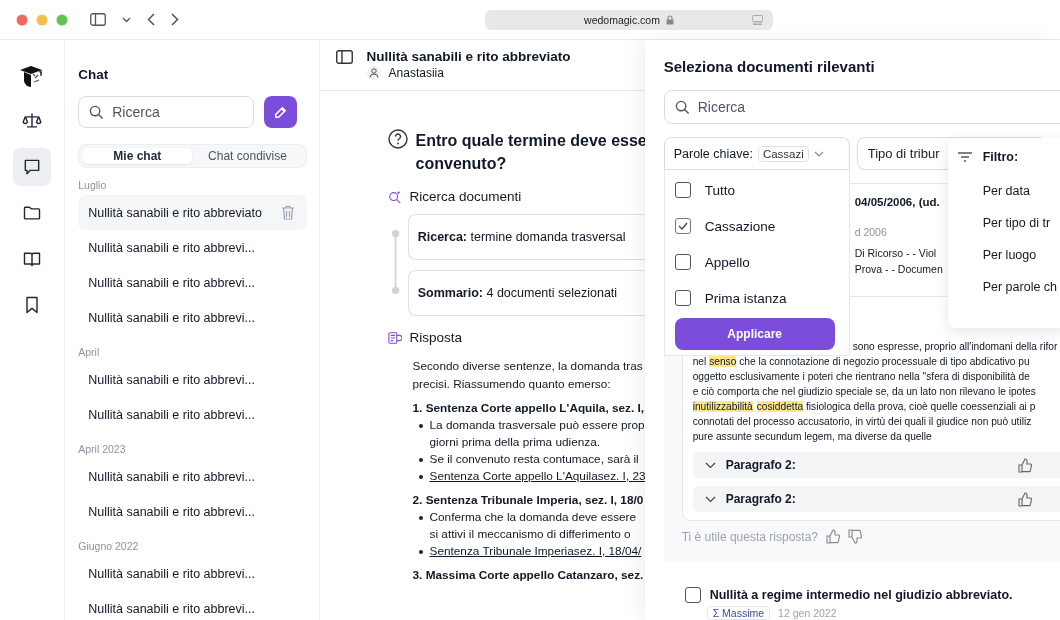 This screenshot has height=620, width=1060. Describe the element at coordinates (528, 575) in the screenshot. I see `source-title: 3. Massima Corte appello Catanzaro, sez.` at that location.